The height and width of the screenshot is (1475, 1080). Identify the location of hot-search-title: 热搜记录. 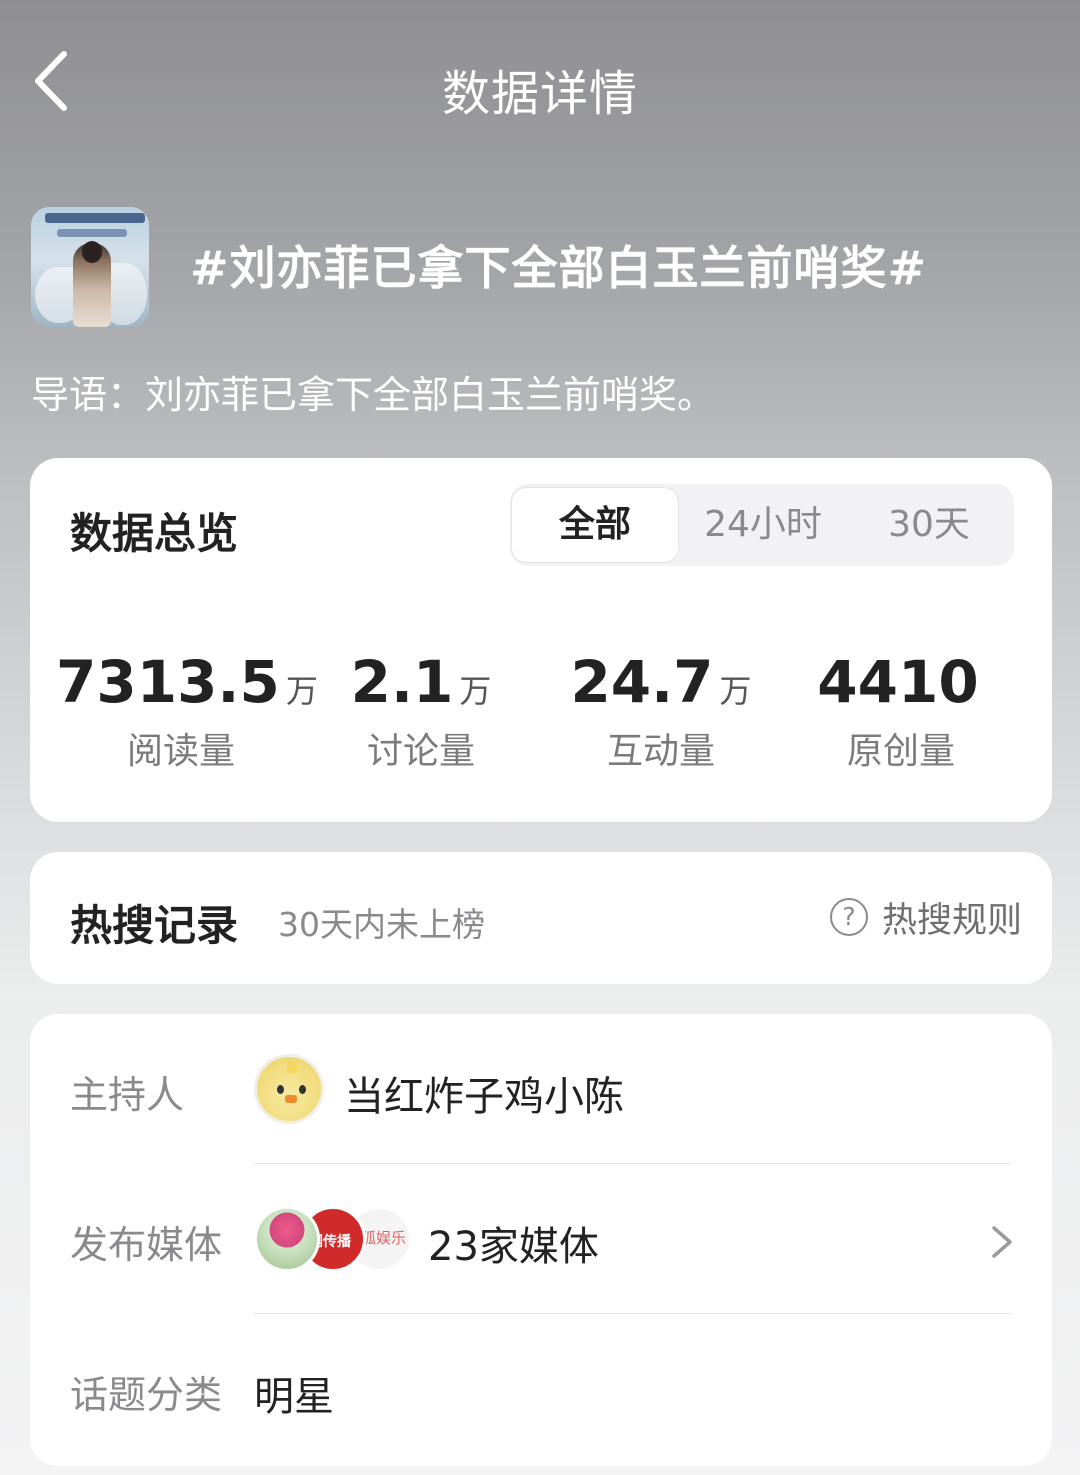
(154, 925).